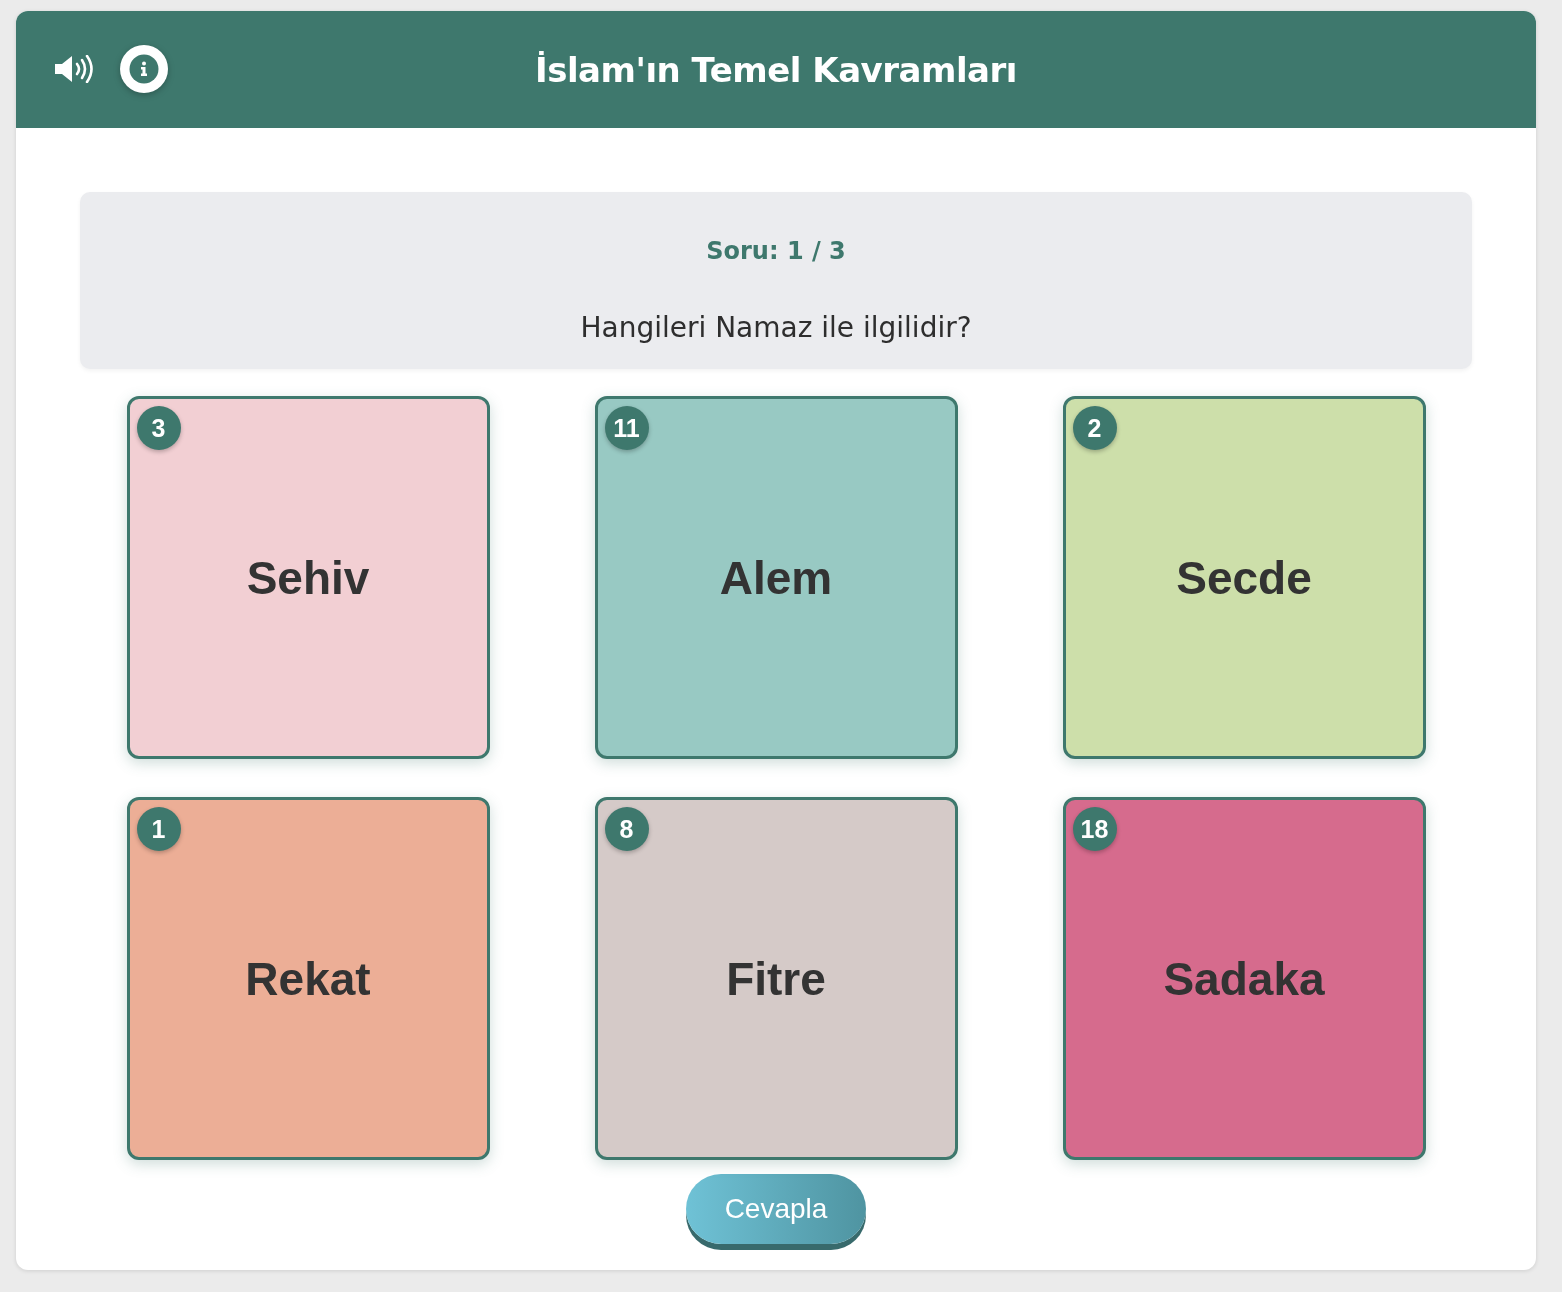  What do you see at coordinates (776, 69) in the screenshot?
I see `app-title: İslam'ın Temel Kavramları` at bounding box center [776, 69].